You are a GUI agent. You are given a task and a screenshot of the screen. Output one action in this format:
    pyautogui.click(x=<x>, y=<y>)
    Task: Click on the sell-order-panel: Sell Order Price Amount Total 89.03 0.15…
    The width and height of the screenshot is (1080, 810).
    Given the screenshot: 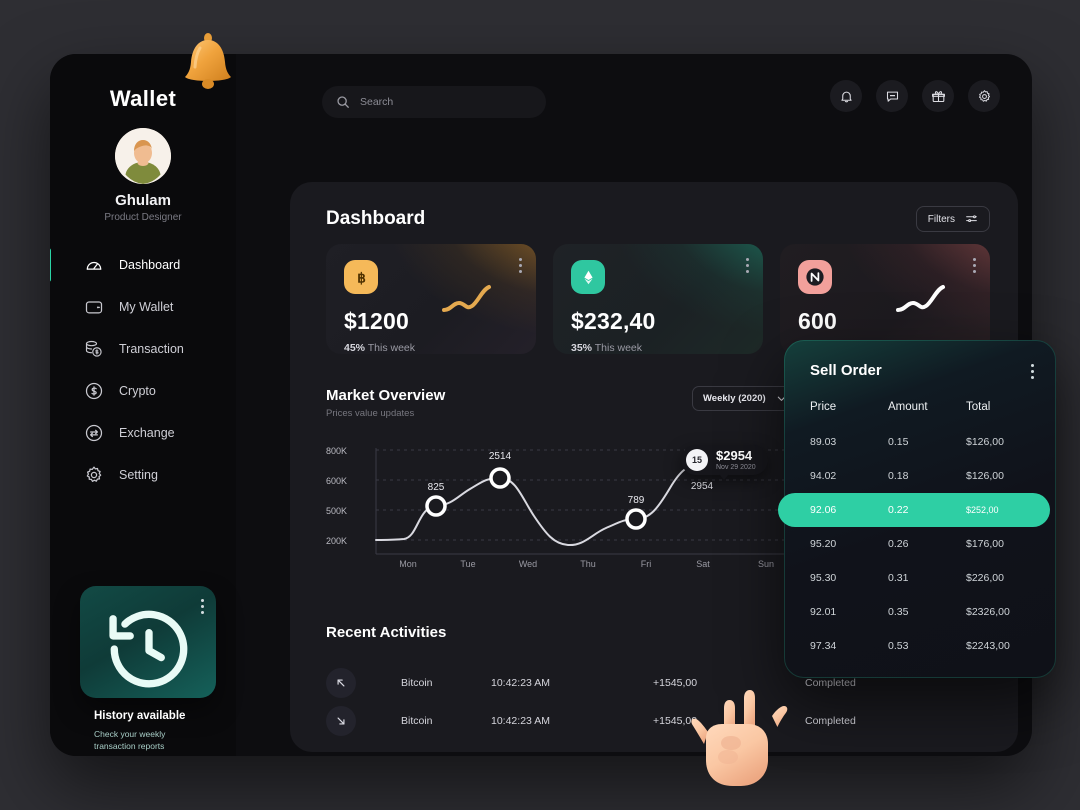 What is the action you would take?
    pyautogui.click(x=917, y=509)
    